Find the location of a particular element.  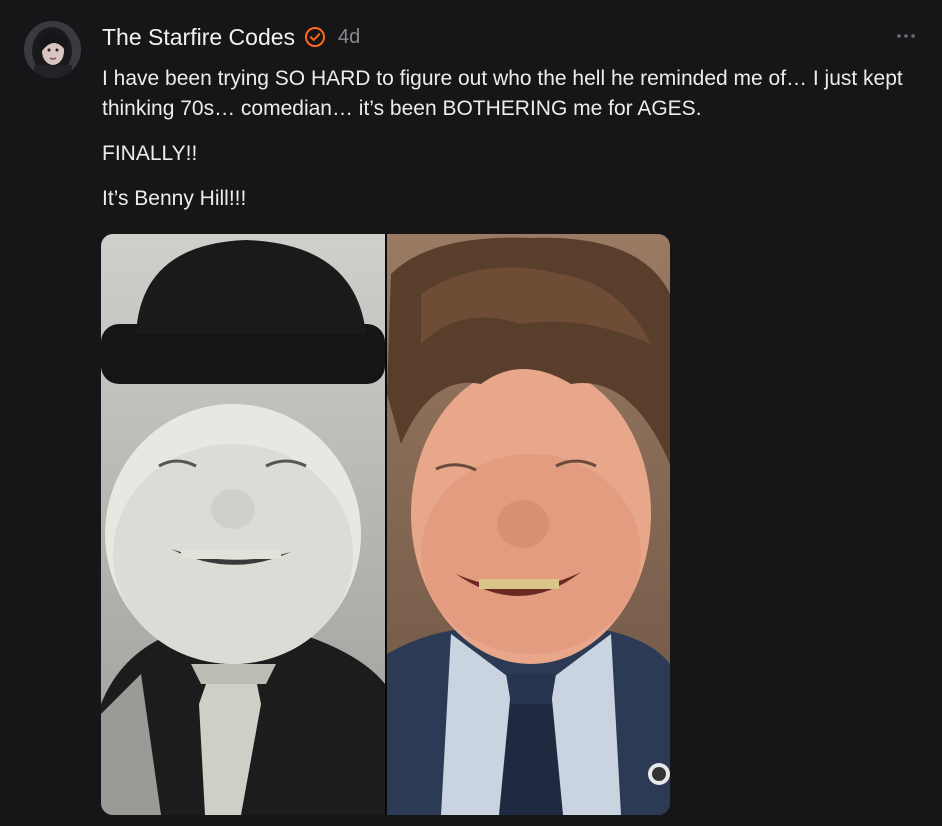

post-text-paragraph: It’s Benny Hill!!! is located at coordinates (174, 198).